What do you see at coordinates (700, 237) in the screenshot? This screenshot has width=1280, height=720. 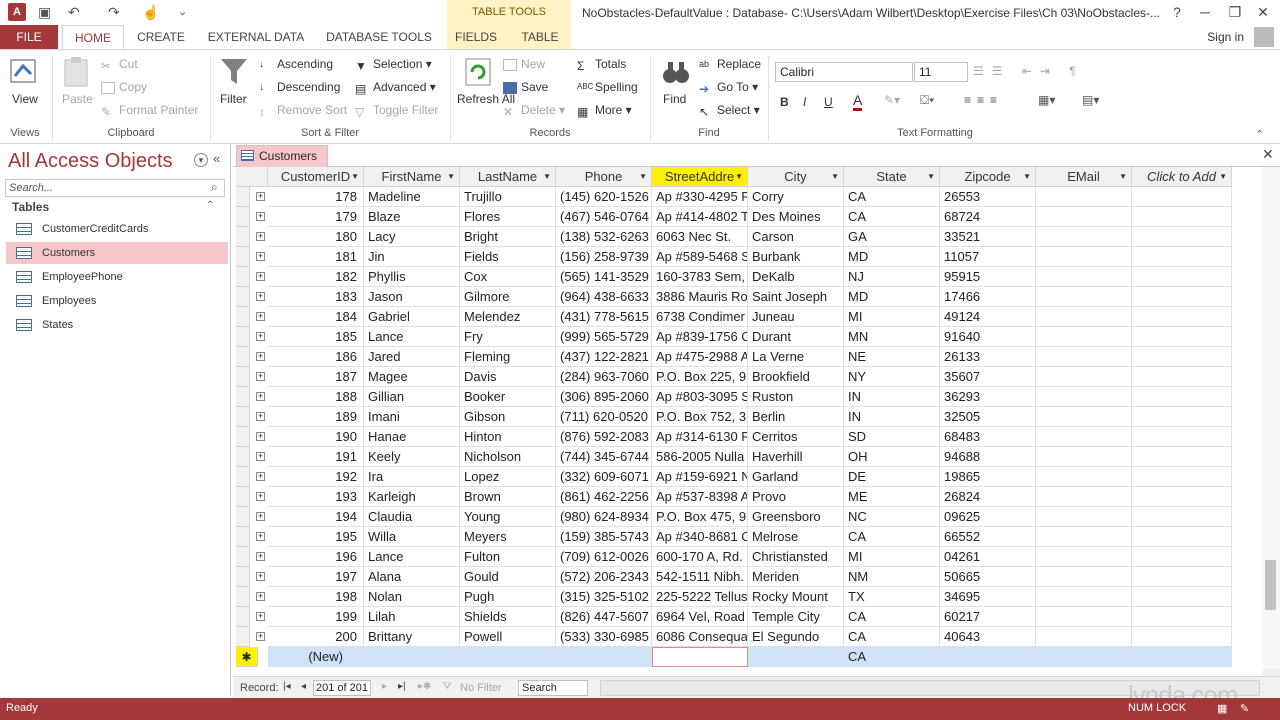 I see `table-cell: 6063 Nec St.` at bounding box center [700, 237].